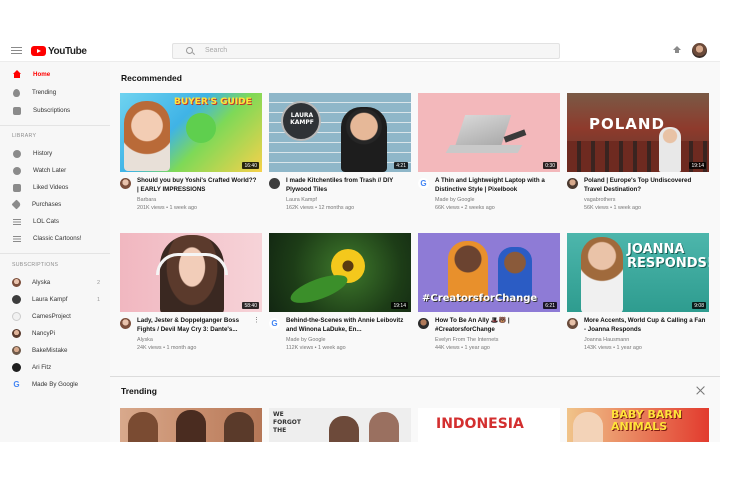 The width and height of the screenshot is (730, 487). I want to click on playlist-icon, so click(17, 222).